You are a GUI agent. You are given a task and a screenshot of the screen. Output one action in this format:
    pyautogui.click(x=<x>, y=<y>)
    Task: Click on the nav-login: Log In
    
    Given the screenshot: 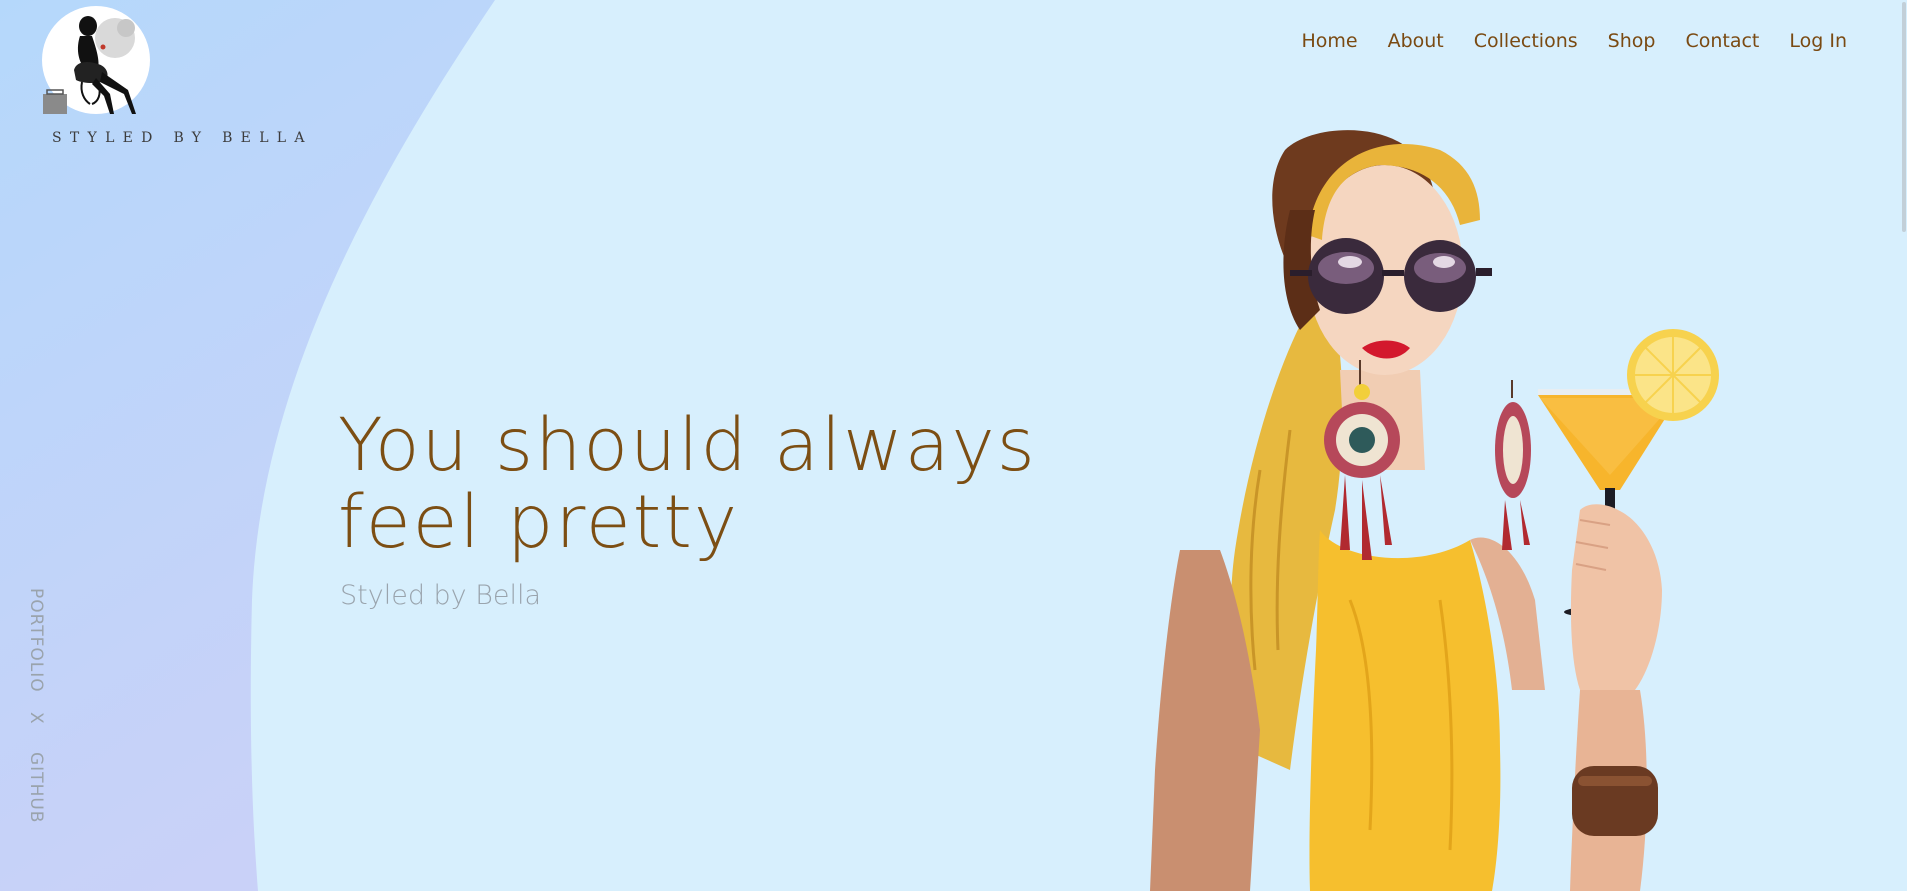 What is the action you would take?
    pyautogui.click(x=1818, y=41)
    